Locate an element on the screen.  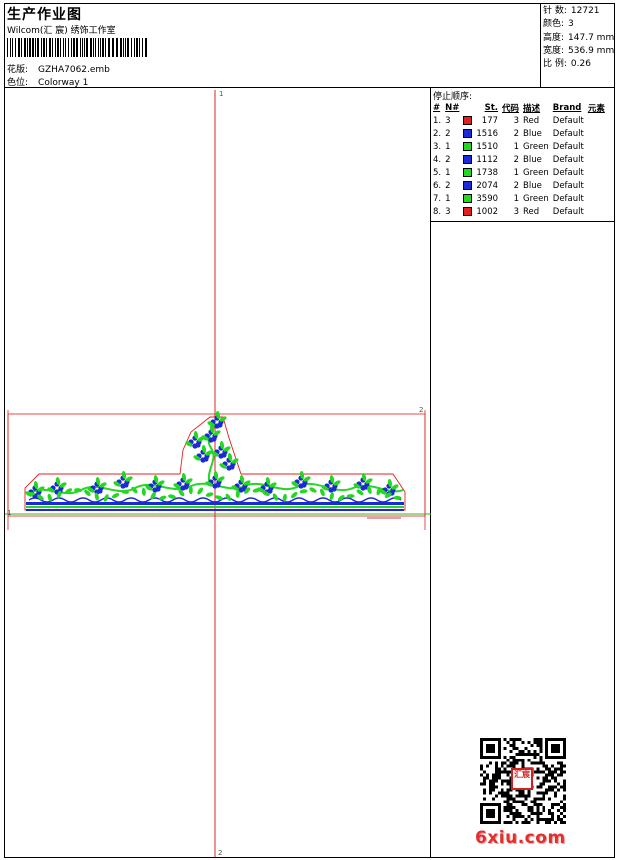
stop-cell-st: 1112 is located at coordinates (487, 159).